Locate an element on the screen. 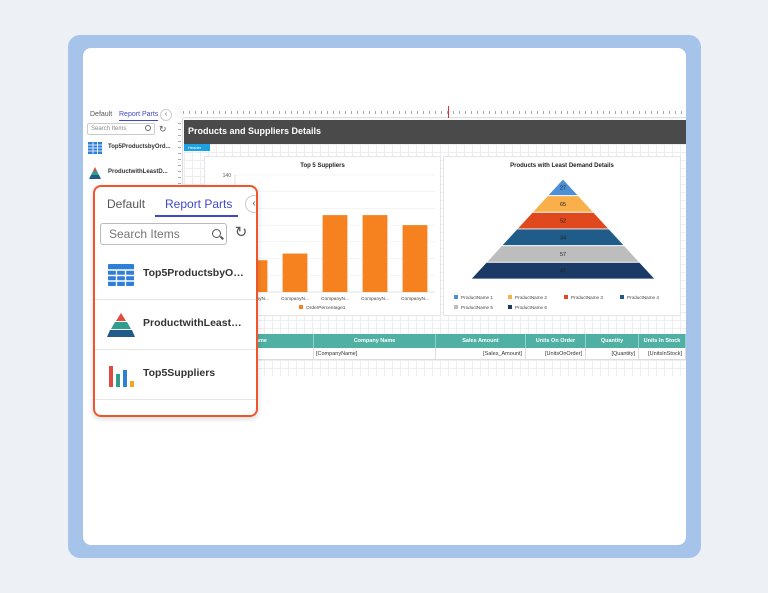  cell-company-name: [CompanyName] is located at coordinates (375, 354).